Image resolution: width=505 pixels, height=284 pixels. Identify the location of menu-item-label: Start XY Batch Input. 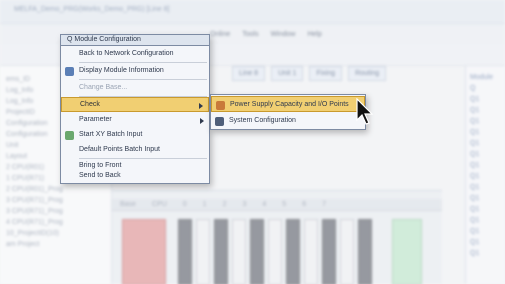
(111, 134).